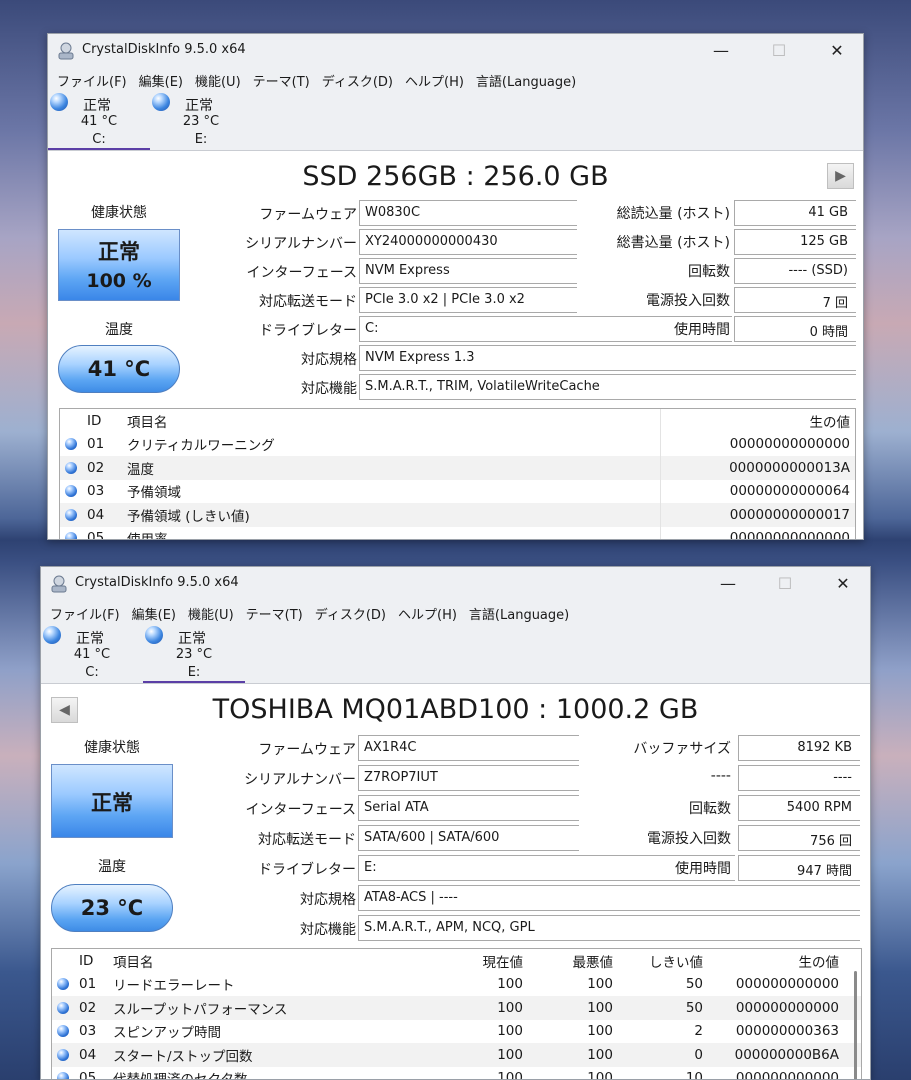  What do you see at coordinates (63, 961) in the screenshot?
I see `smart-header-status` at bounding box center [63, 961].